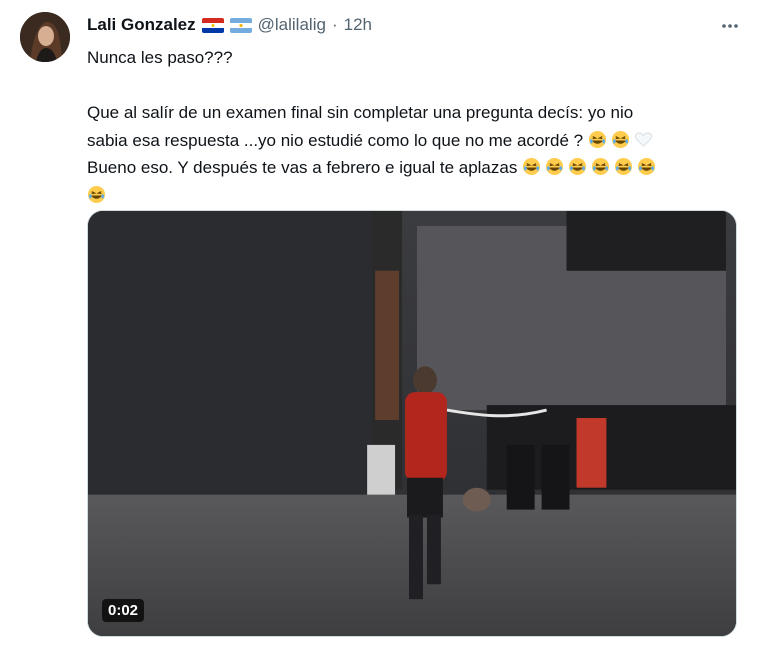 The height and width of the screenshot is (649, 770). I want to click on author-avatar, so click(45, 37).